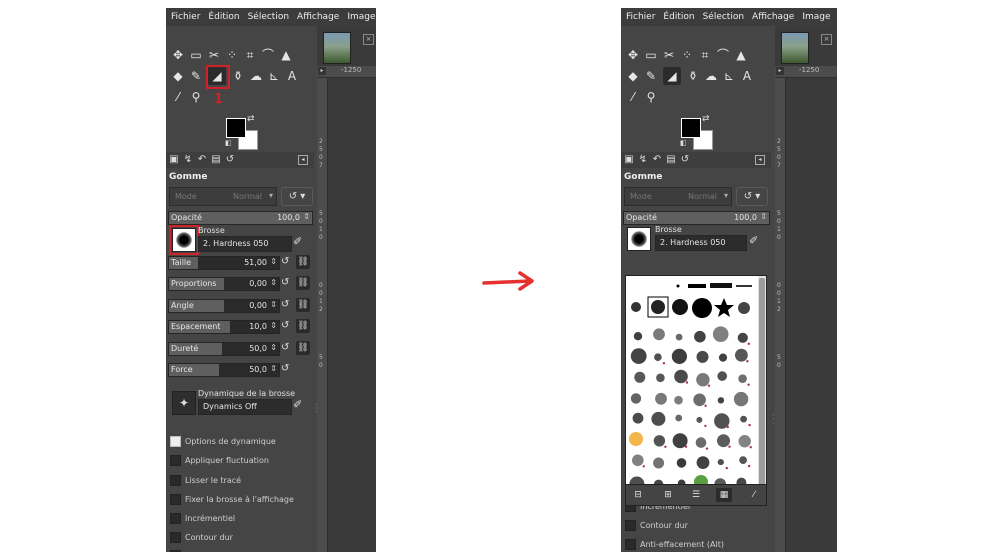 Image resolution: width=1000 pixels, height=560 pixels. I want to click on tab-tool-options-icon: ▣, so click(174, 160).